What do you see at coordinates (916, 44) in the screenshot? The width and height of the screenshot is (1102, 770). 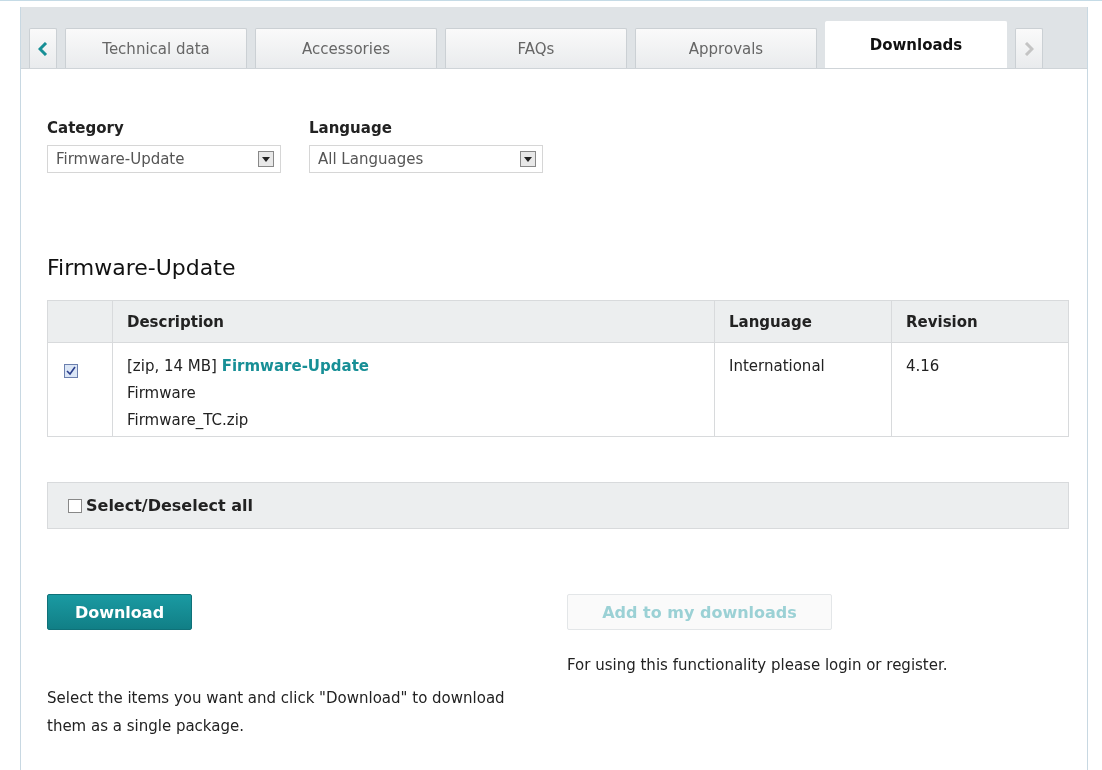 I see `tab: Downloads` at bounding box center [916, 44].